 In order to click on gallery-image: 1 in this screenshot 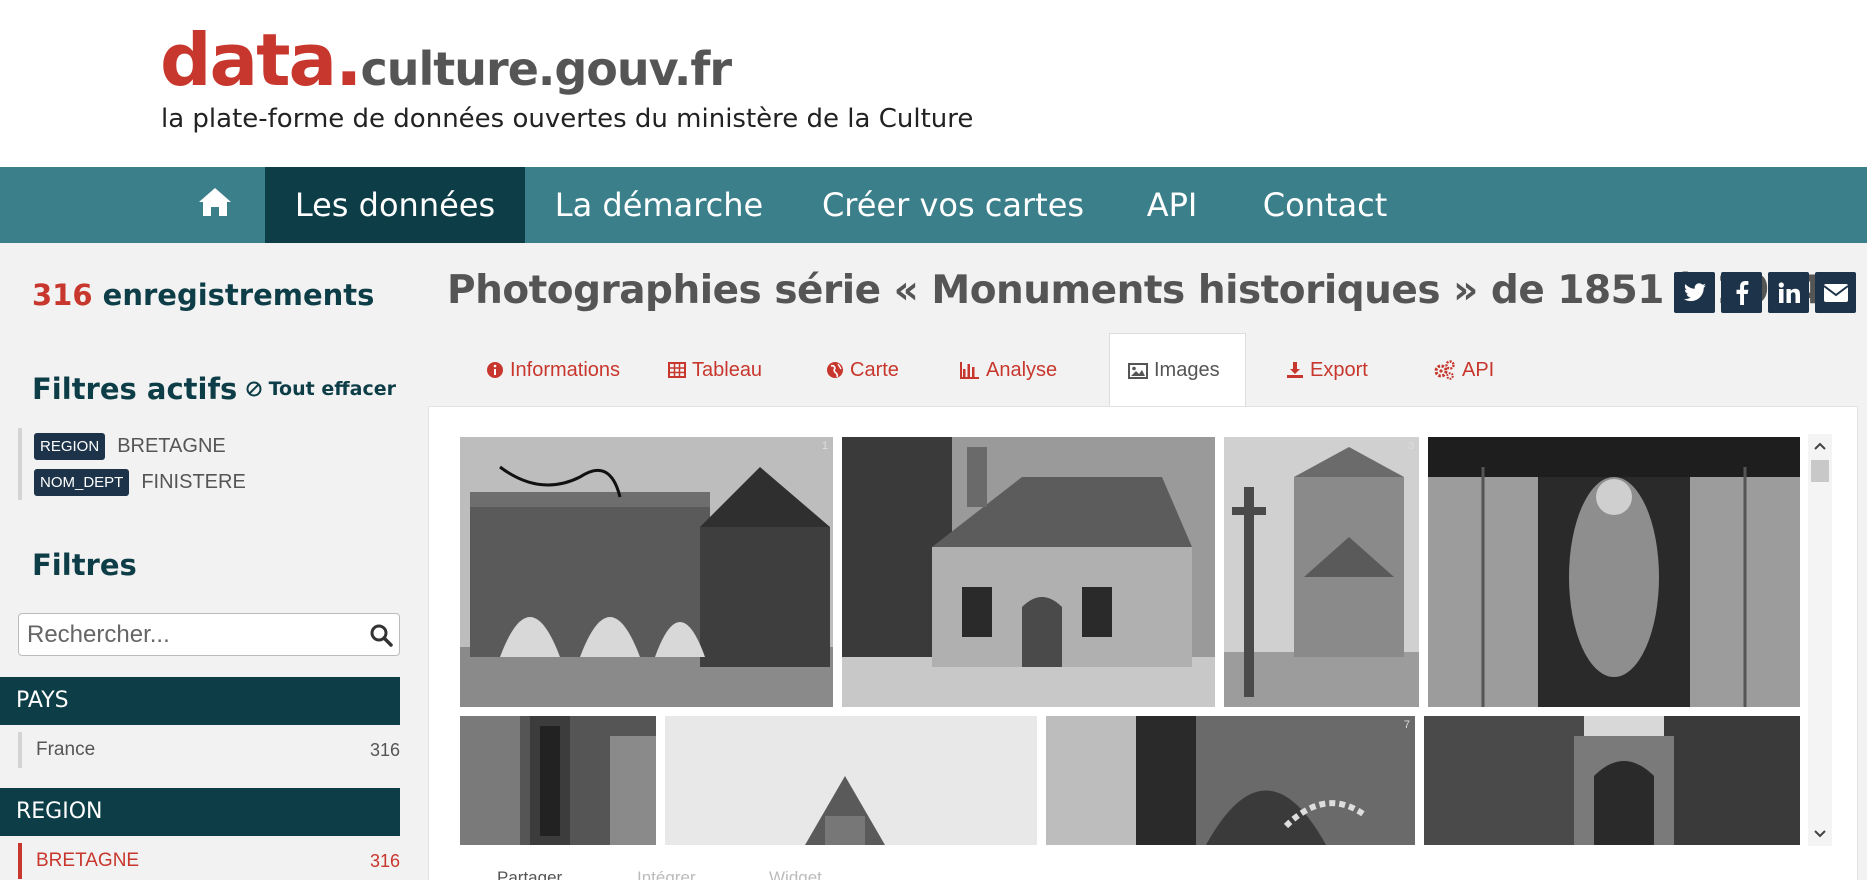, I will do `click(646, 572)`.